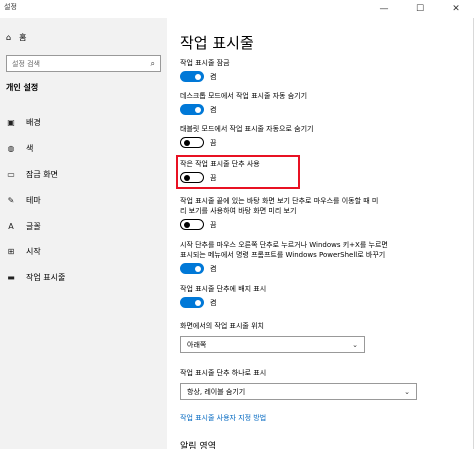  I want to click on dropdown-value: 아래쪽, so click(197, 344).